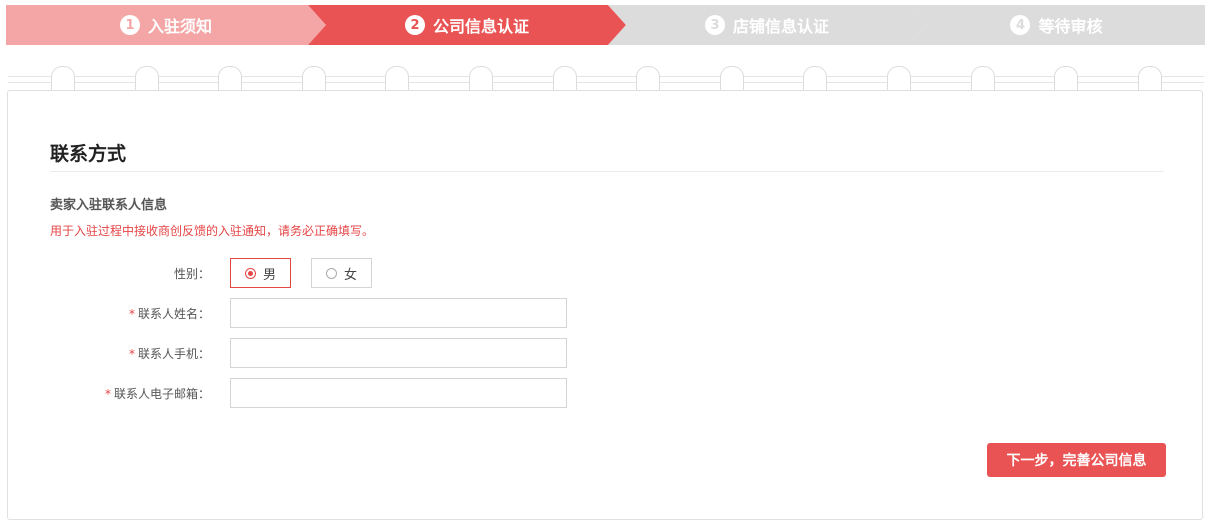 The width and height of the screenshot is (1212, 527). Describe the element at coordinates (130, 25) in the screenshot. I see `step-number: 1` at that location.